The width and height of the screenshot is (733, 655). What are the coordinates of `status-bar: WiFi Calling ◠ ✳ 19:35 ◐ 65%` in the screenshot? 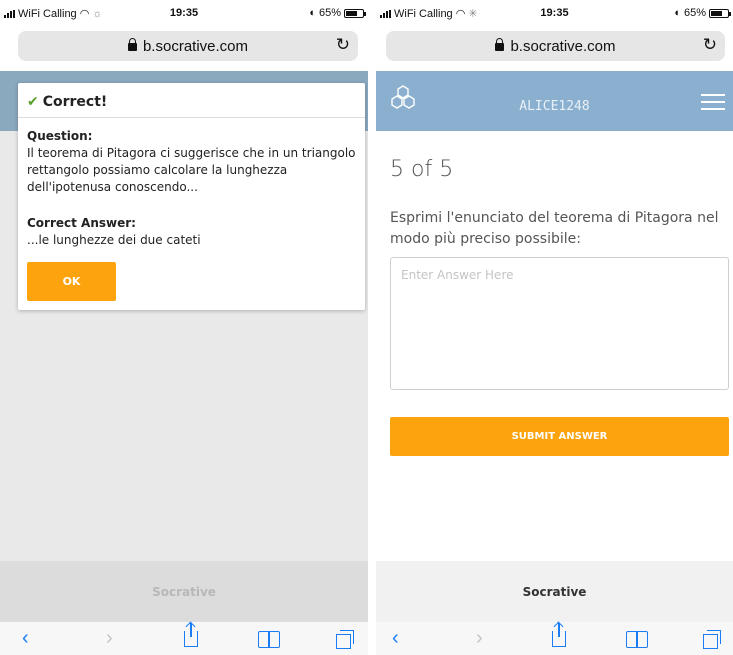 It's located at (554, 13).